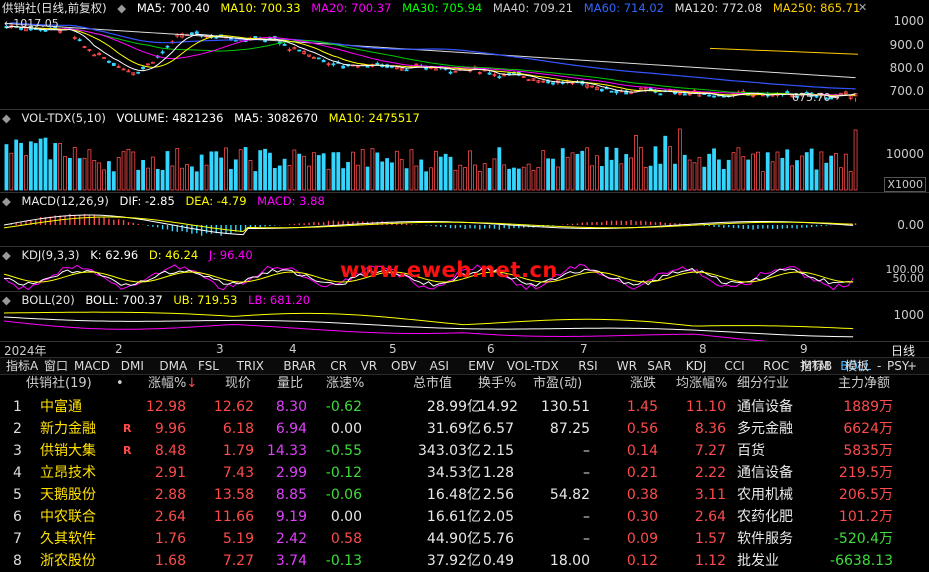 Image resolution: width=929 pixels, height=572 pixels. Describe the element at coordinates (643, 384) in the screenshot. I see `col-header-change: 涨跌` at that location.